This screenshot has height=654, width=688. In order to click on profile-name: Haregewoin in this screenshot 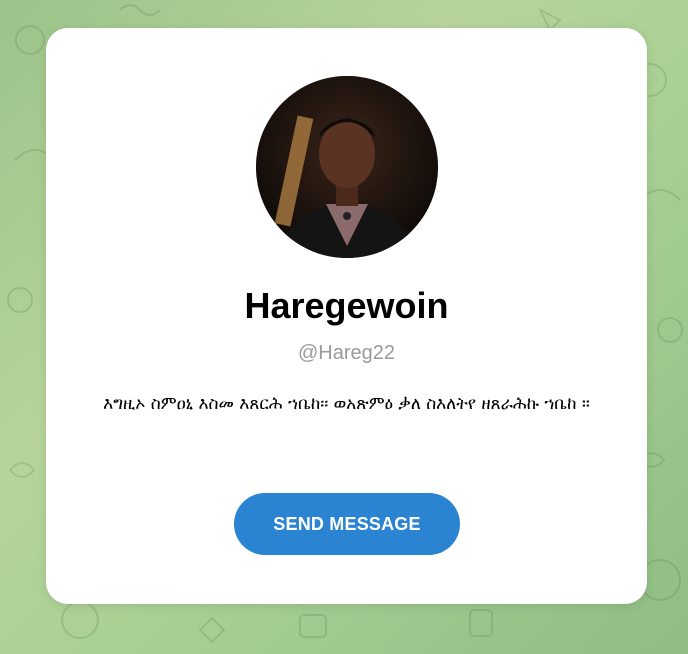, I will do `click(346, 305)`.